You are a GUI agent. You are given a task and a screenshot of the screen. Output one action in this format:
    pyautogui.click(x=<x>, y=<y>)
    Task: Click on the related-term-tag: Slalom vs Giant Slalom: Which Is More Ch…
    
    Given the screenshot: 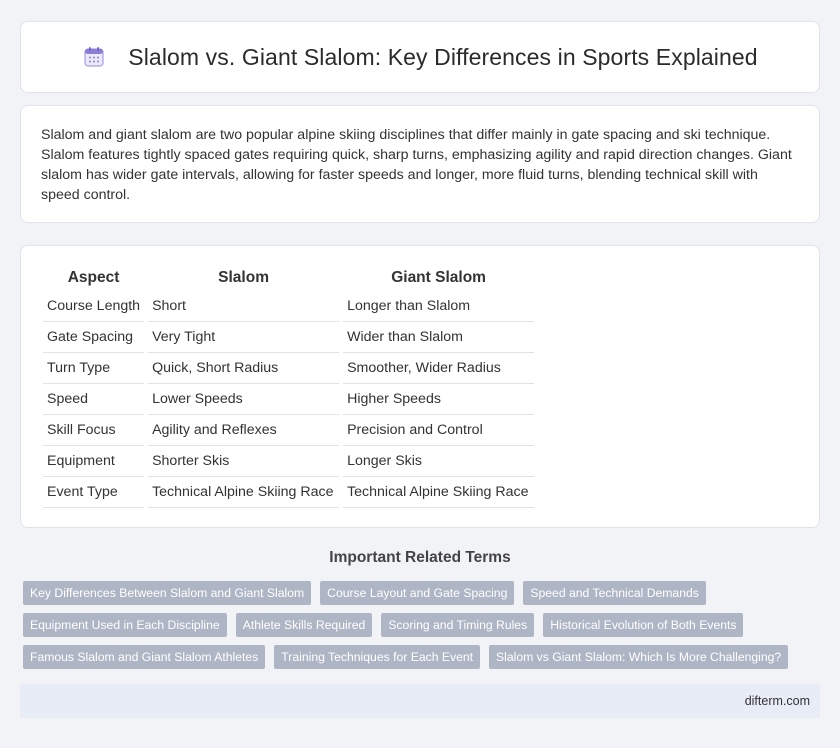 What is the action you would take?
    pyautogui.click(x=639, y=657)
    